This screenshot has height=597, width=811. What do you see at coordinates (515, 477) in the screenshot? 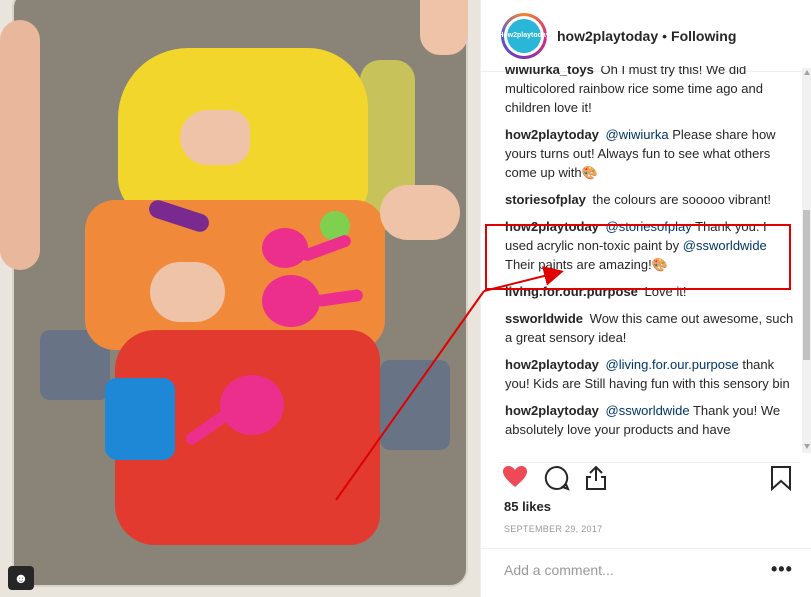
I see `heart-icon` at bounding box center [515, 477].